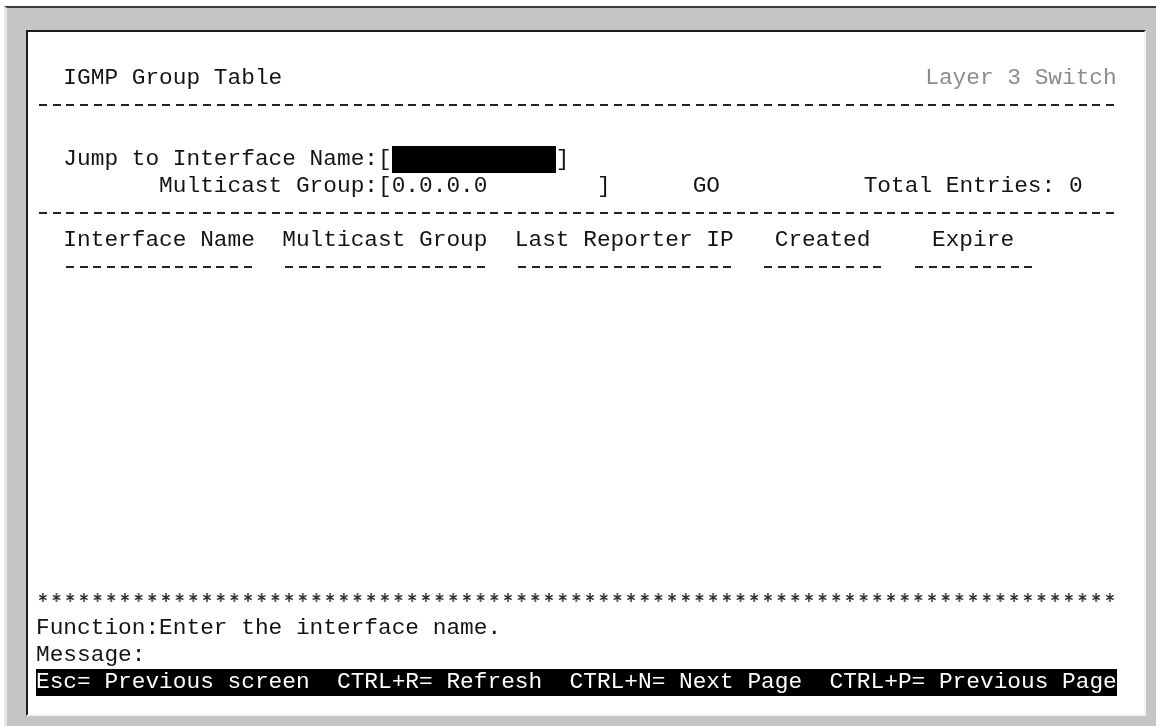 The width and height of the screenshot is (1156, 726). I want to click on field-label: Multicast Group:, so click(268, 186).